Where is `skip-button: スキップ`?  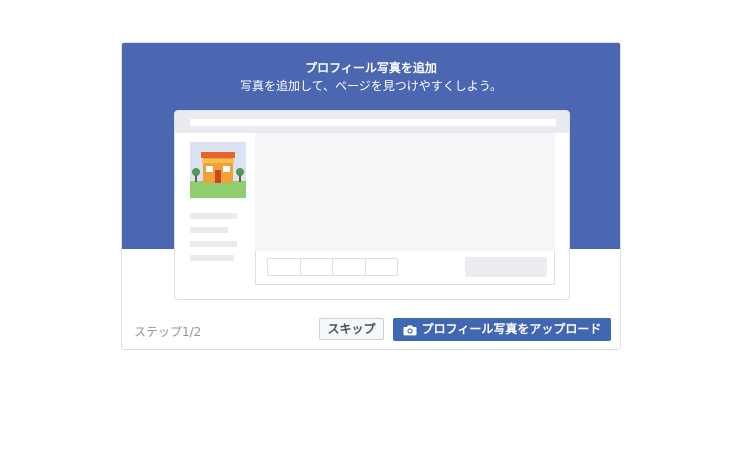
skip-button: スキップ is located at coordinates (351, 329).